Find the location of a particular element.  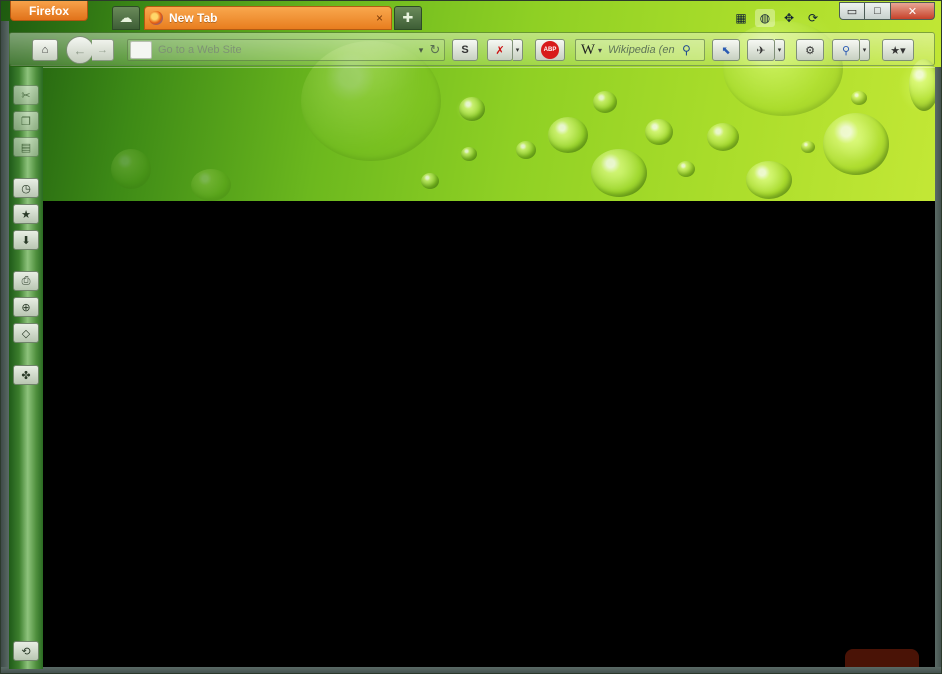

print-preview-button: ⊕ is located at coordinates (26, 307).